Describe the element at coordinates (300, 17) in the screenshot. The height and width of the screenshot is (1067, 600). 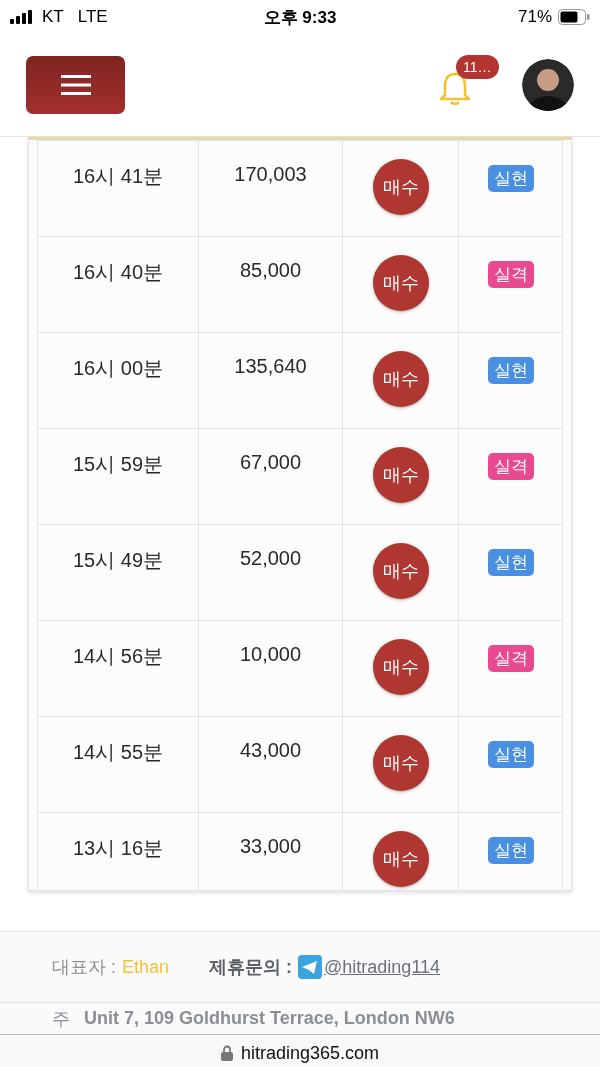
I see `clock-time: 오후 9:33` at that location.